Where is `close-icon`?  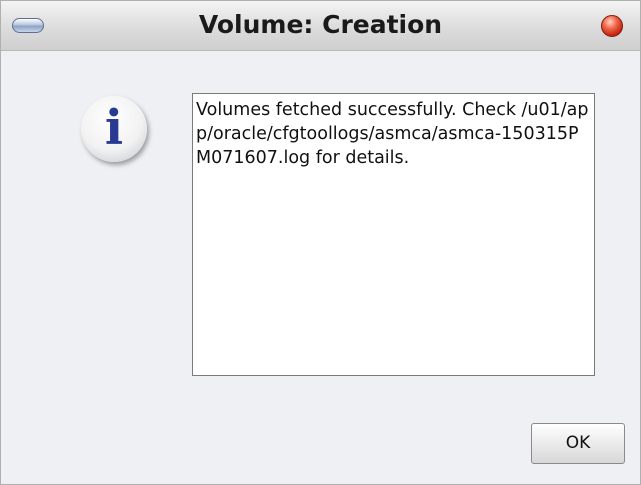
close-icon is located at coordinates (612, 26).